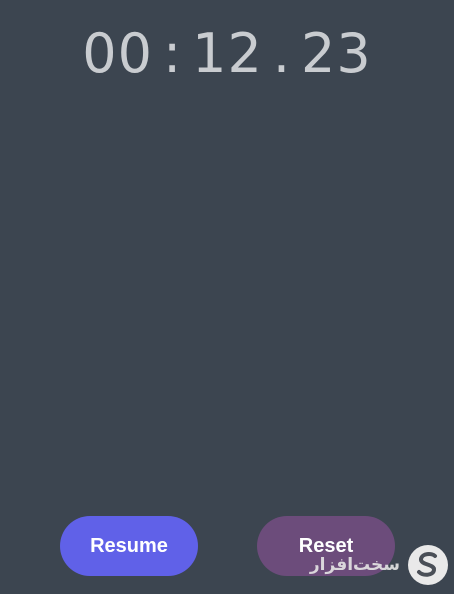  I want to click on resume-button: Resume, so click(129, 546).